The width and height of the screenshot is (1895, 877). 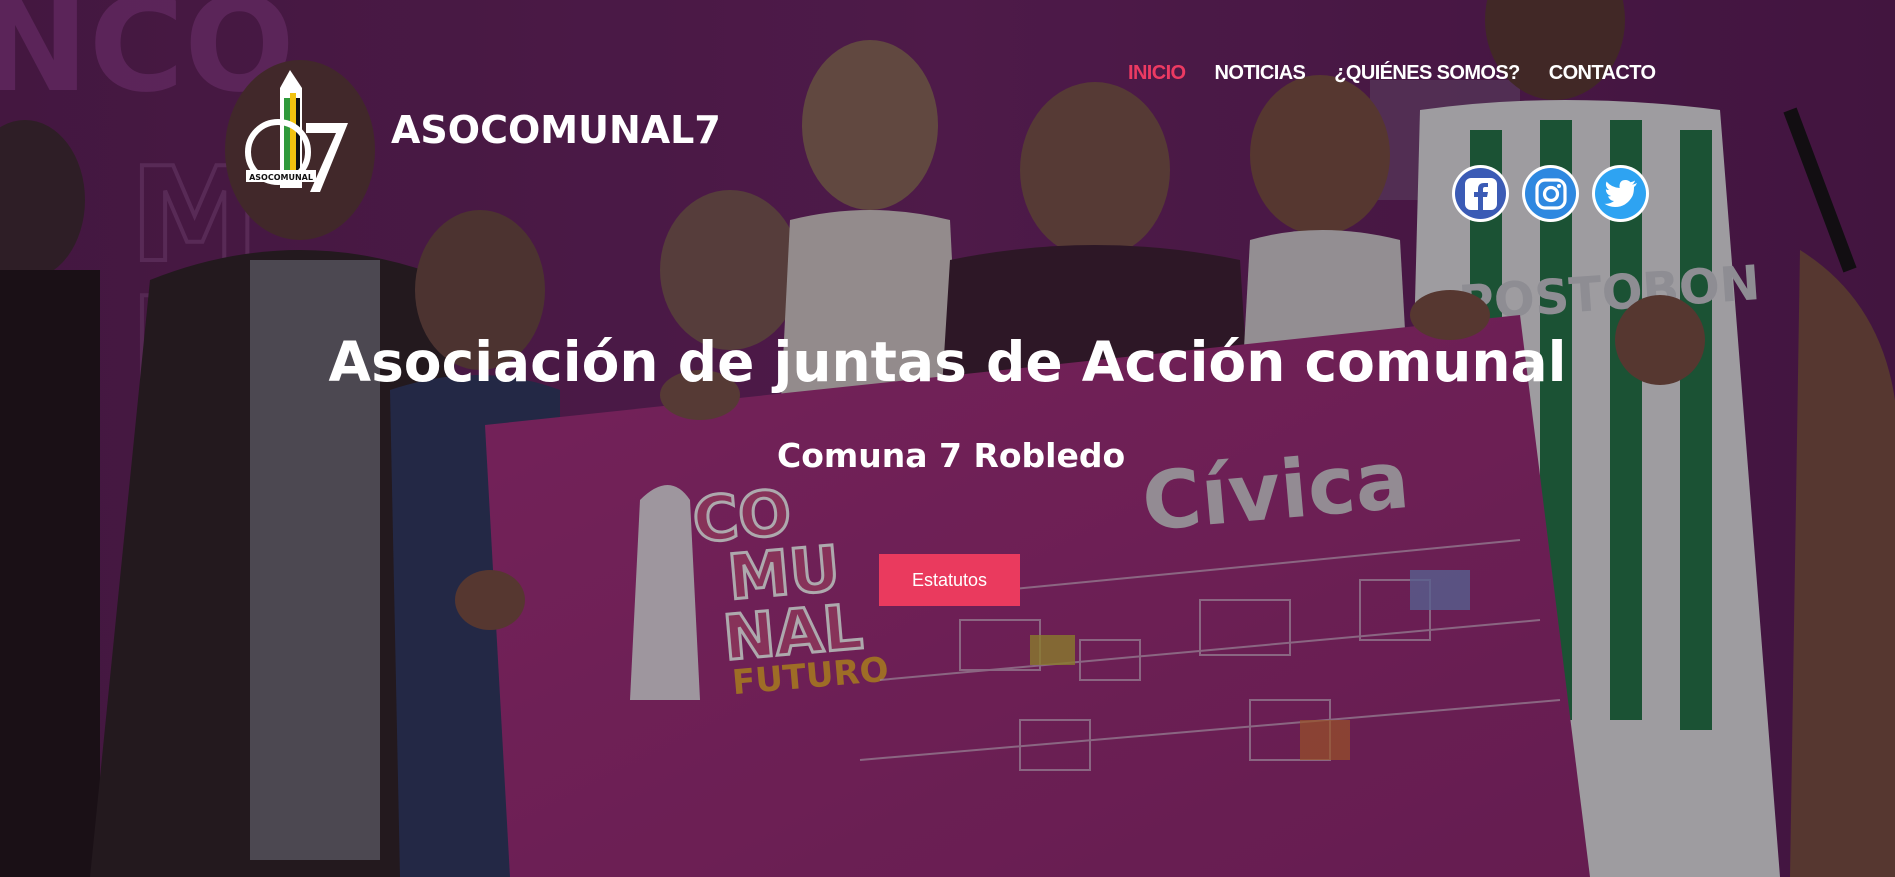 What do you see at coordinates (556, 130) in the screenshot?
I see `site-brand: ASOCOMUNAL7` at bounding box center [556, 130].